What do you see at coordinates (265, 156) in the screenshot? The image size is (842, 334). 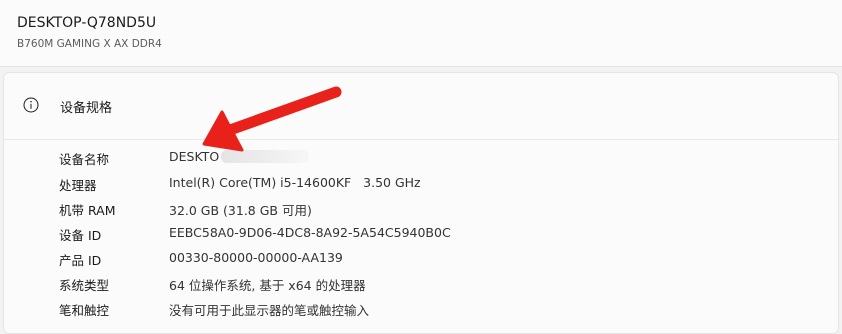 I see `redaction-blur` at bounding box center [265, 156].